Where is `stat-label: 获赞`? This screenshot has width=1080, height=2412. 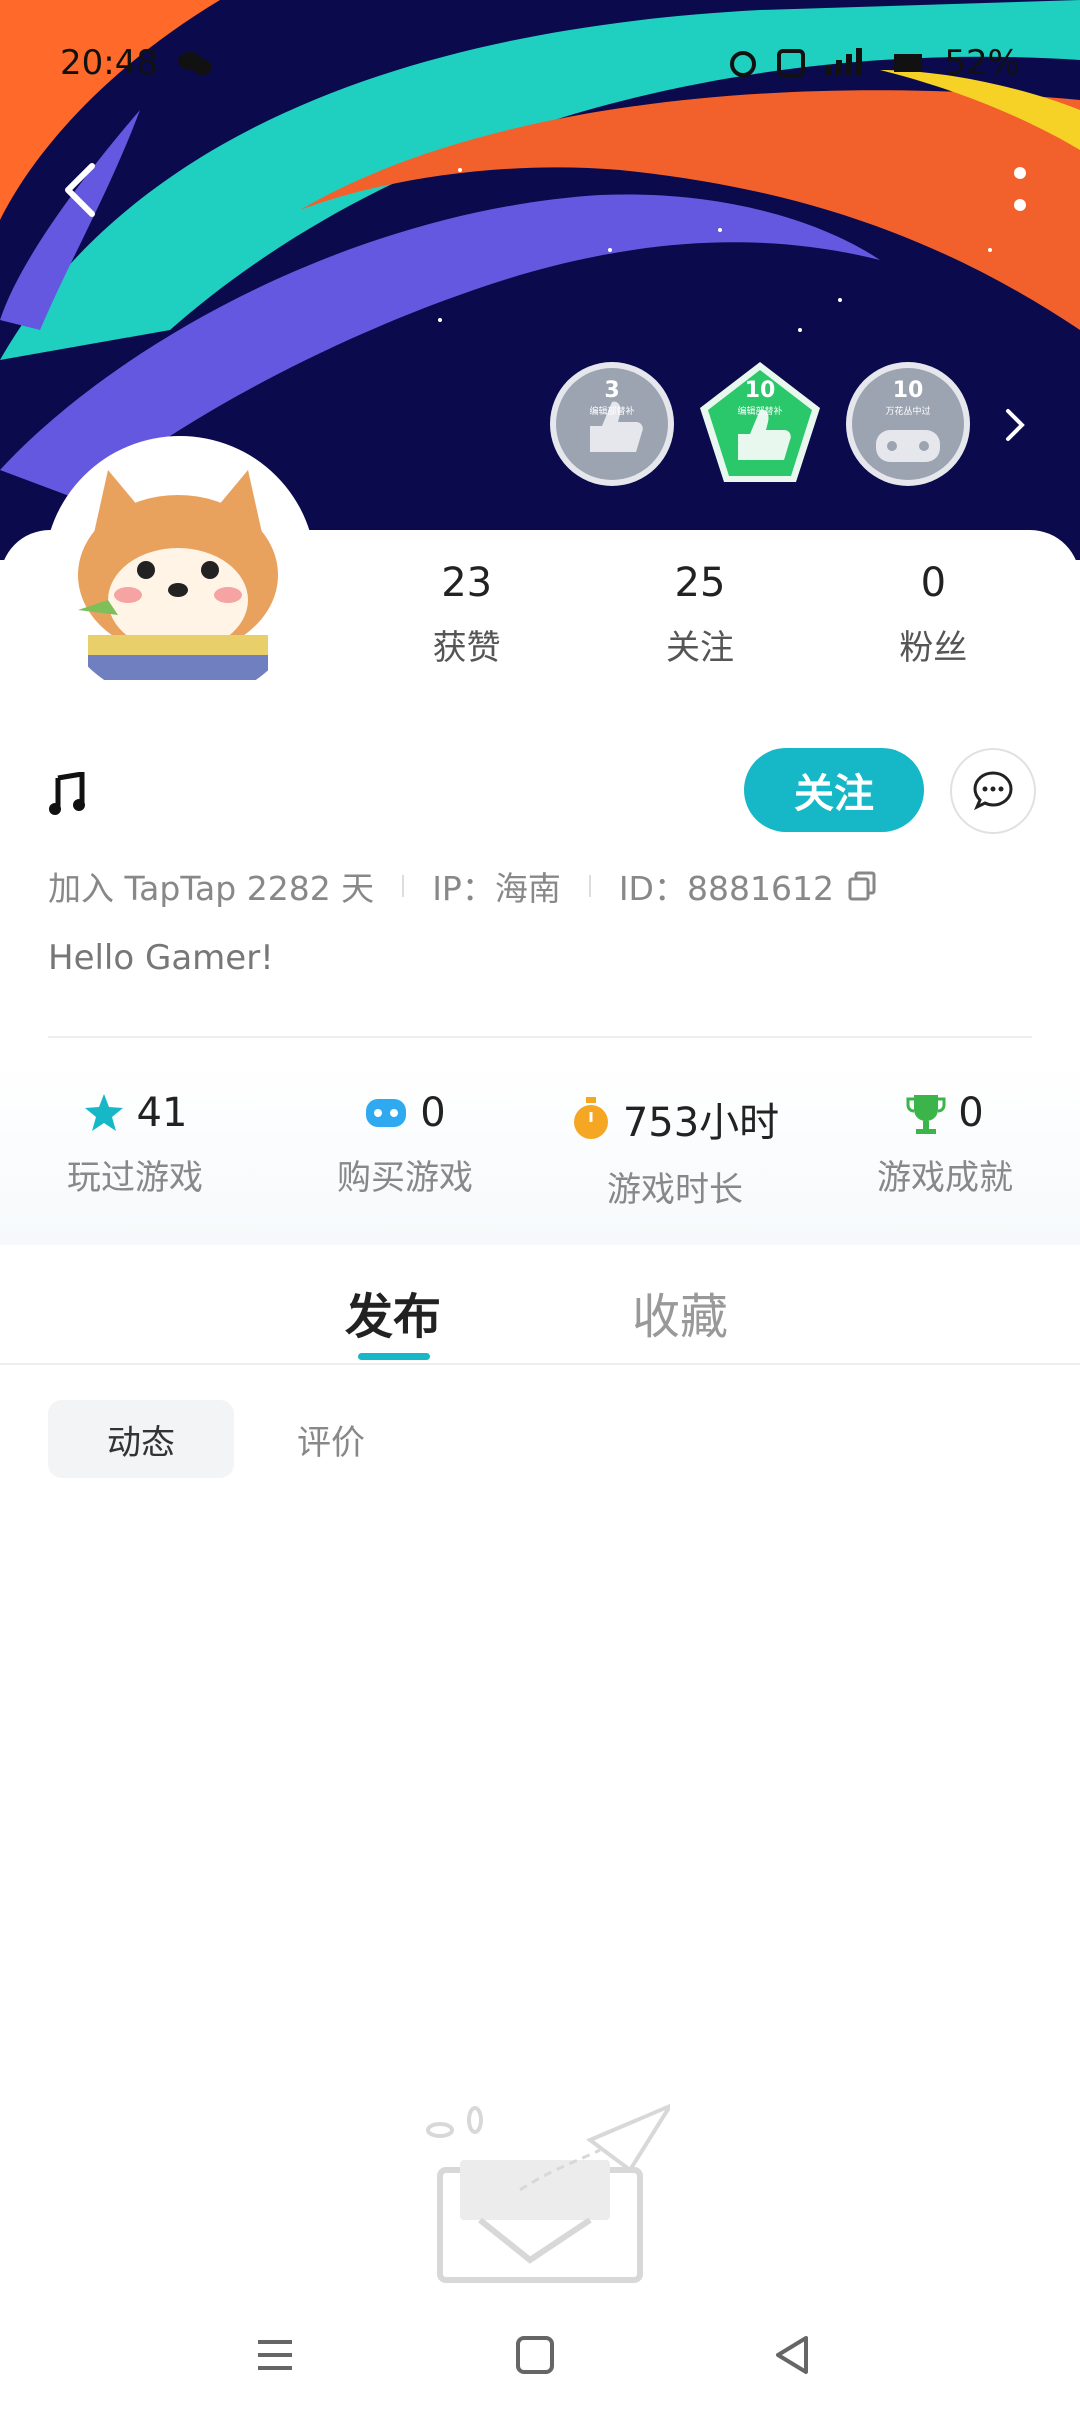
stat-label: 获赞 is located at coordinates (466, 648).